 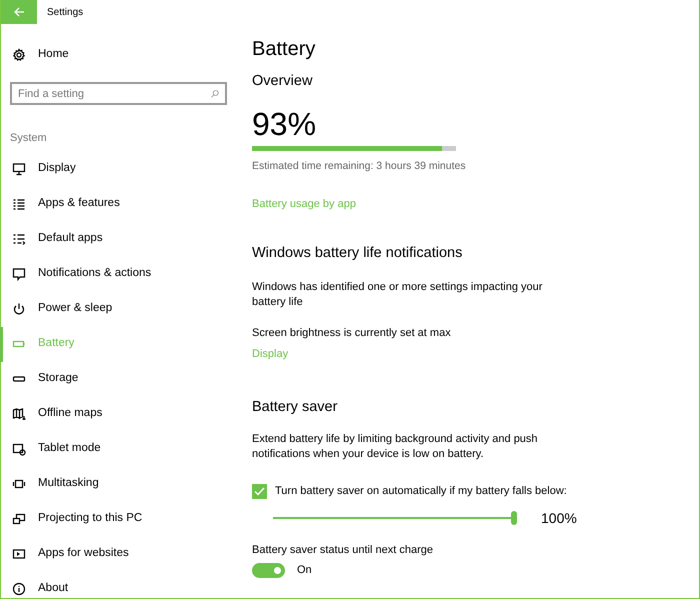 I want to click on sidebar-item: Multitasking, so click(x=120, y=484).